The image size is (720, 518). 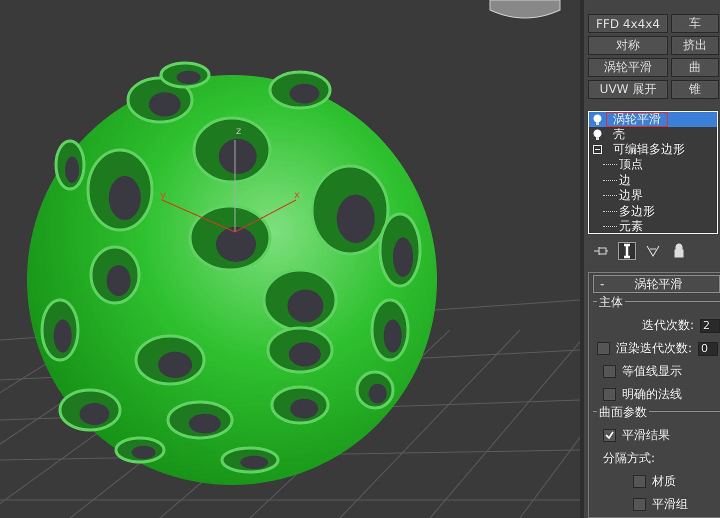 What do you see at coordinates (652, 371) in the screenshot?
I see `option-label: 等值线显示` at bounding box center [652, 371].